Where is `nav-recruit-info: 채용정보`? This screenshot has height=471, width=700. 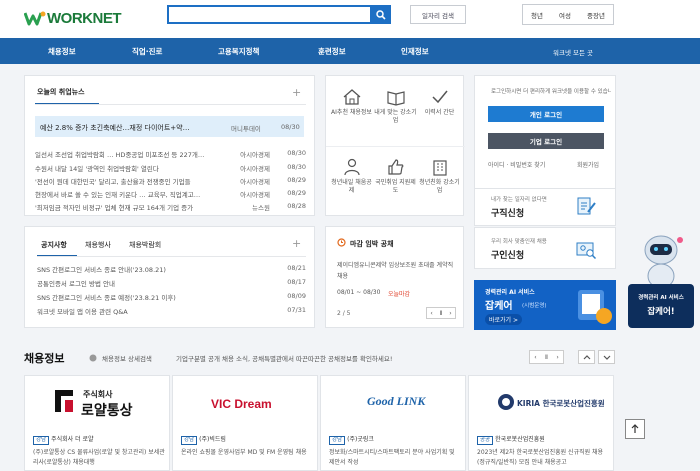
nav-recruit-info: 채용정보 is located at coordinates (62, 51).